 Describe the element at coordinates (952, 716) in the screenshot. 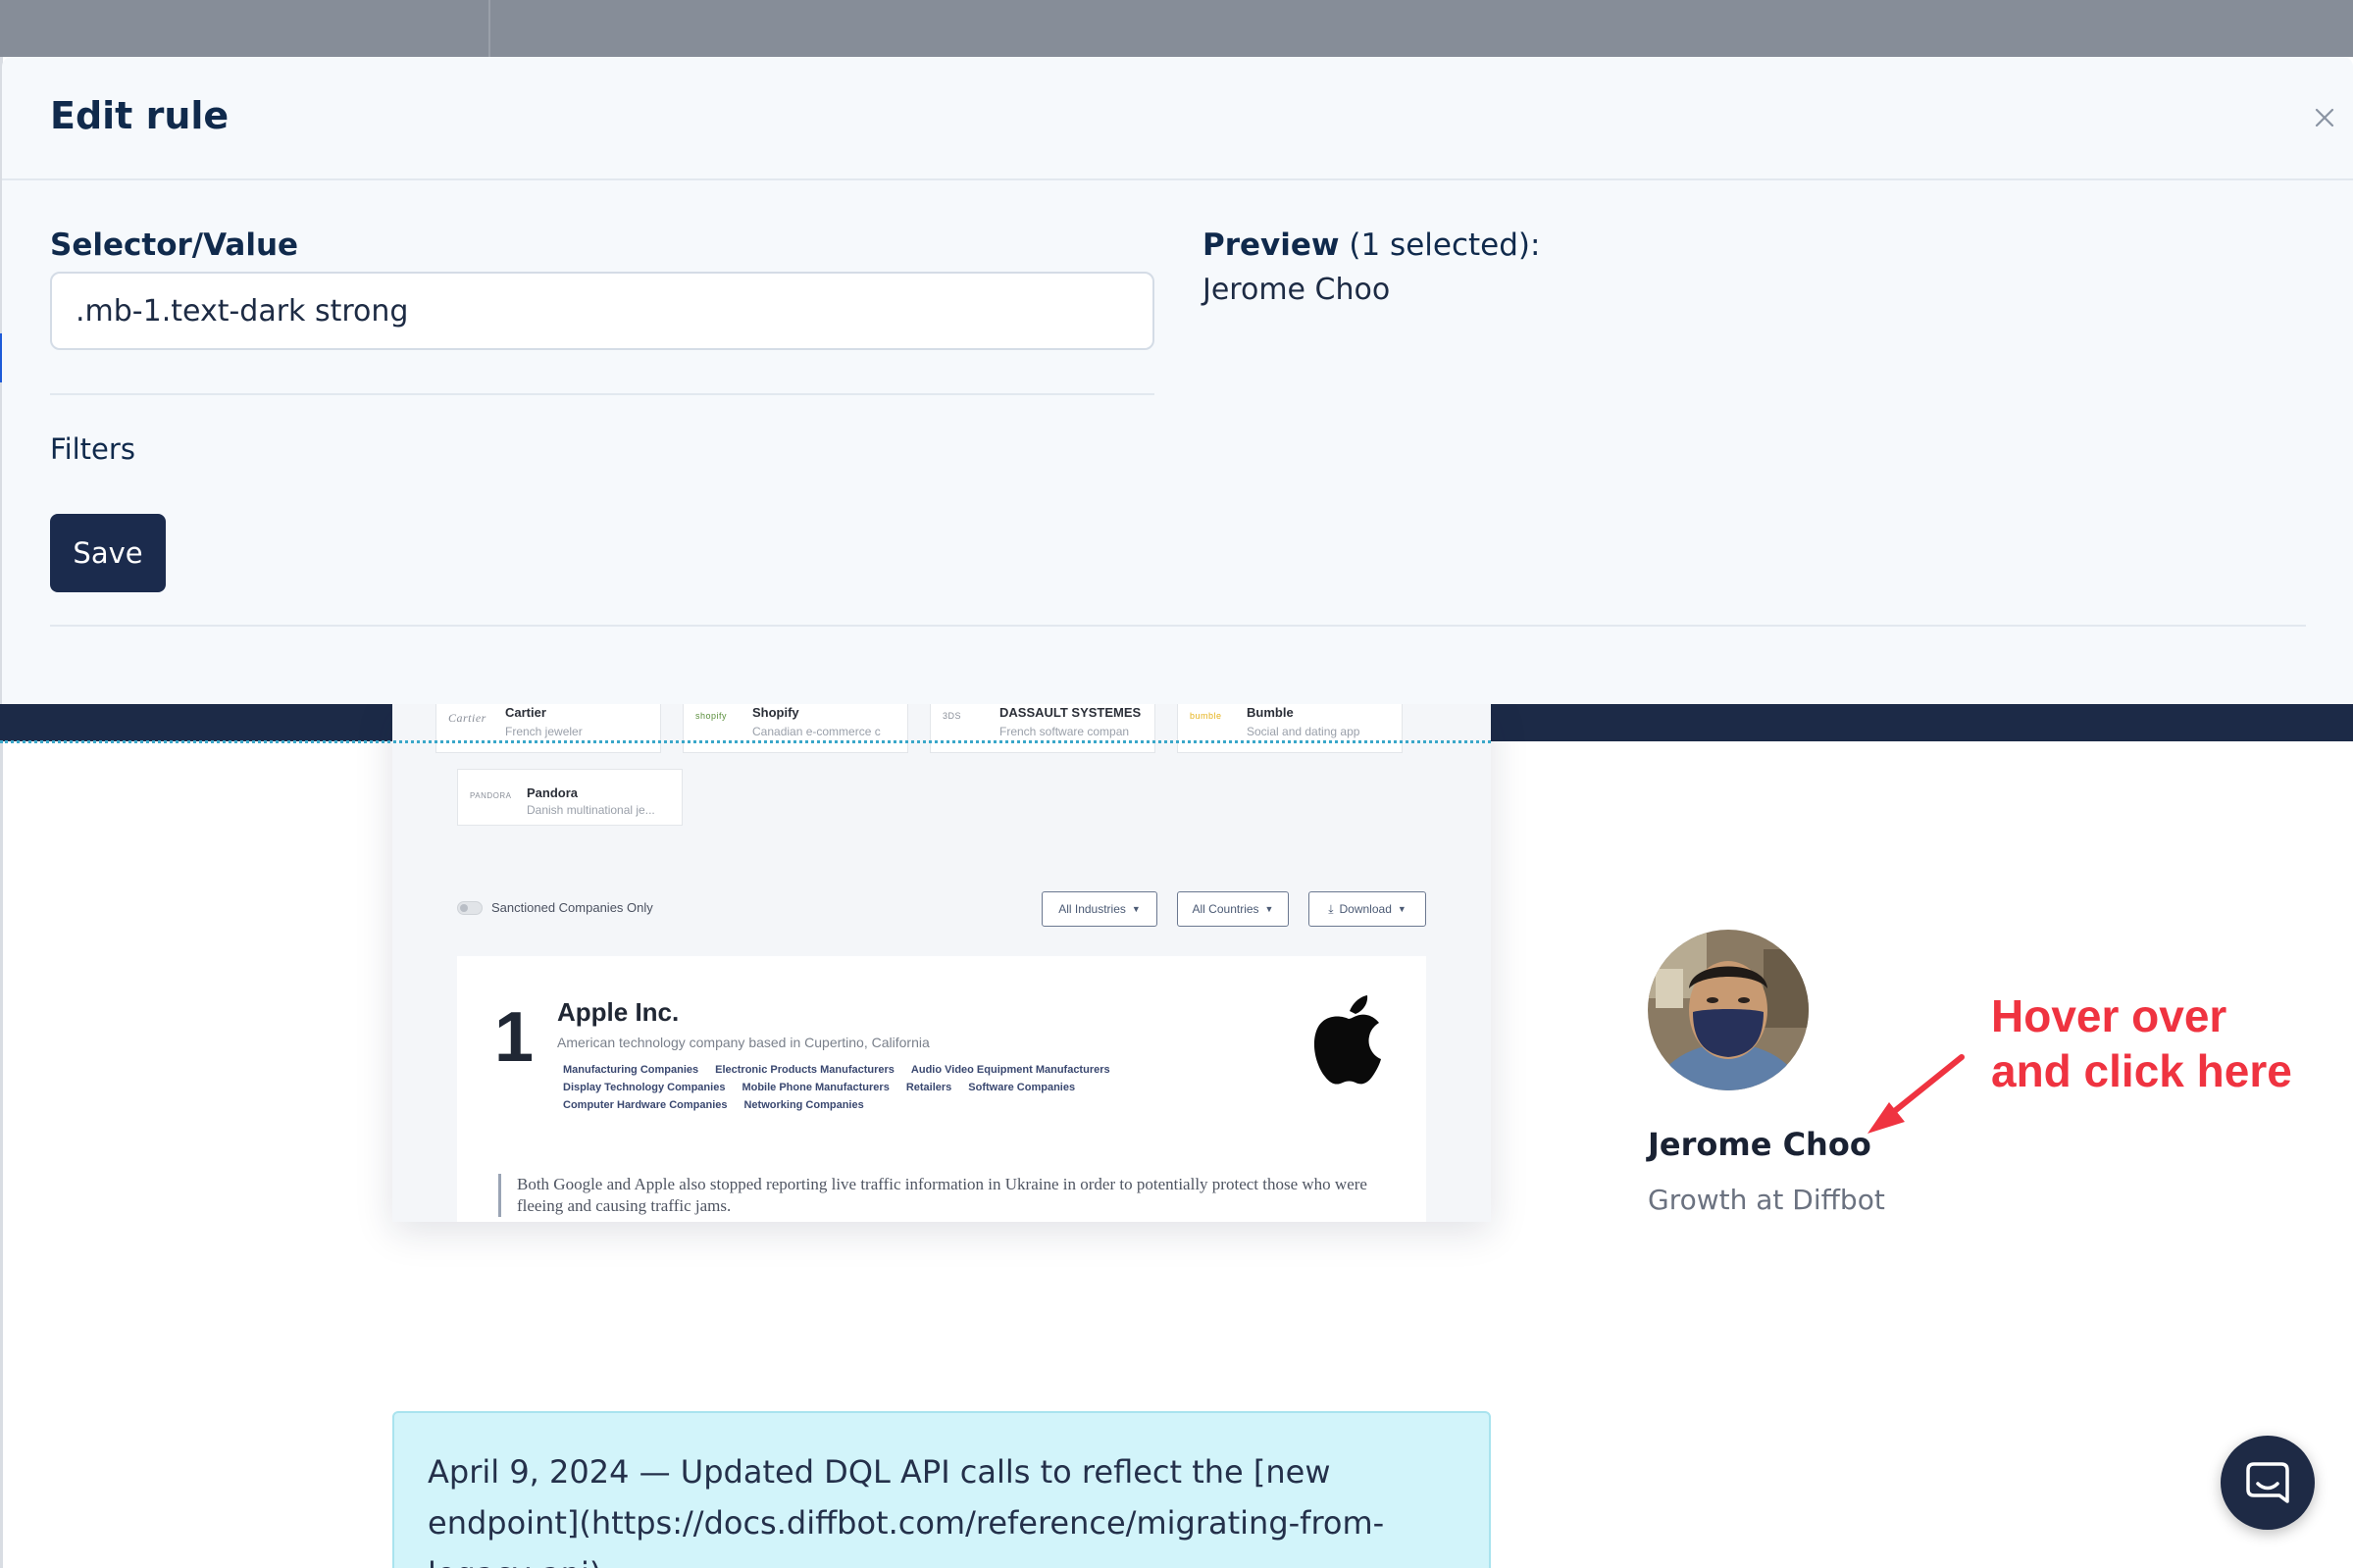

I see `company-logo: 3DS` at that location.